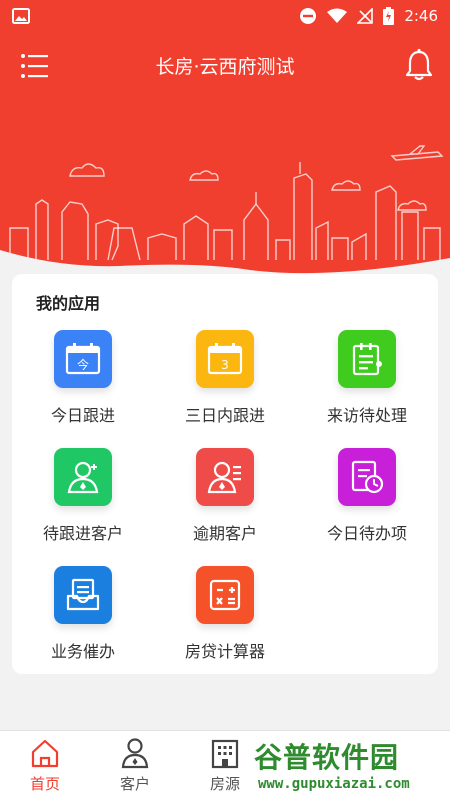 This screenshot has height=800, width=450. I want to click on app-overdue-clients: 逾期客户, so click(225, 503).